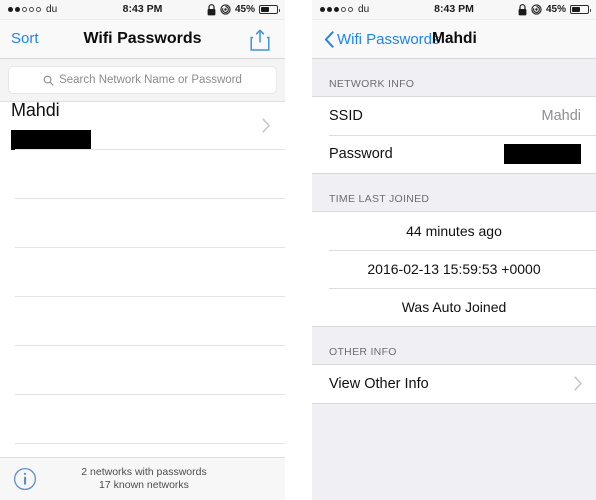  What do you see at coordinates (25, 479) in the screenshot?
I see `info-circle-icon` at bounding box center [25, 479].